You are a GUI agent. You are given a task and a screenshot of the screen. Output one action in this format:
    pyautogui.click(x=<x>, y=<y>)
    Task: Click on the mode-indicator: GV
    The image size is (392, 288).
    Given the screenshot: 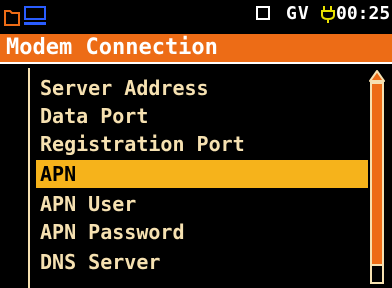 What is the action you would take?
    pyautogui.click(x=298, y=13)
    